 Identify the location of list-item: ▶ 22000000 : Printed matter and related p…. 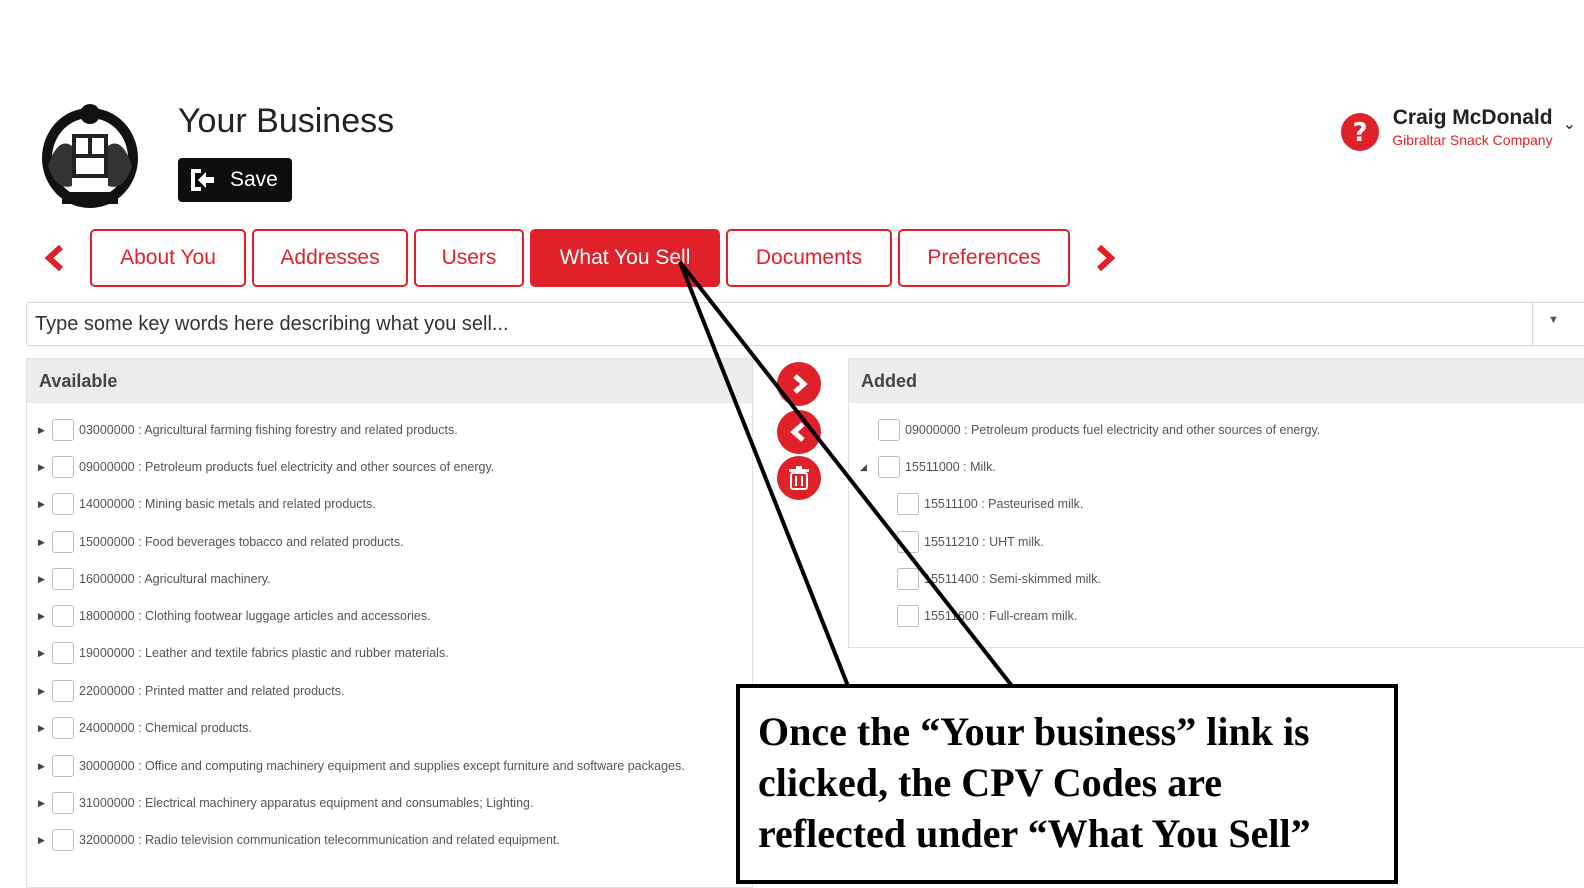
(191, 691).